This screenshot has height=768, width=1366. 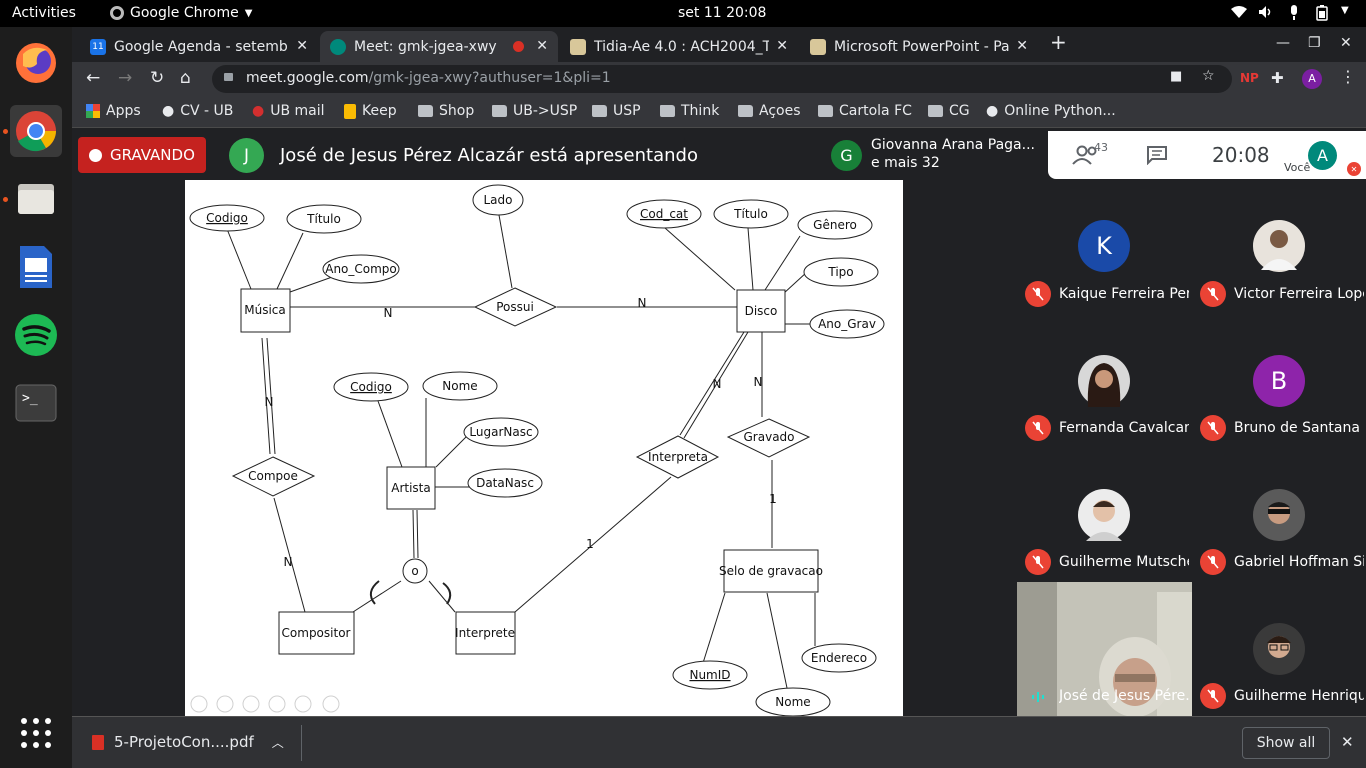 What do you see at coordinates (36, 267) in the screenshot?
I see `document-viewer-icon` at bounding box center [36, 267].